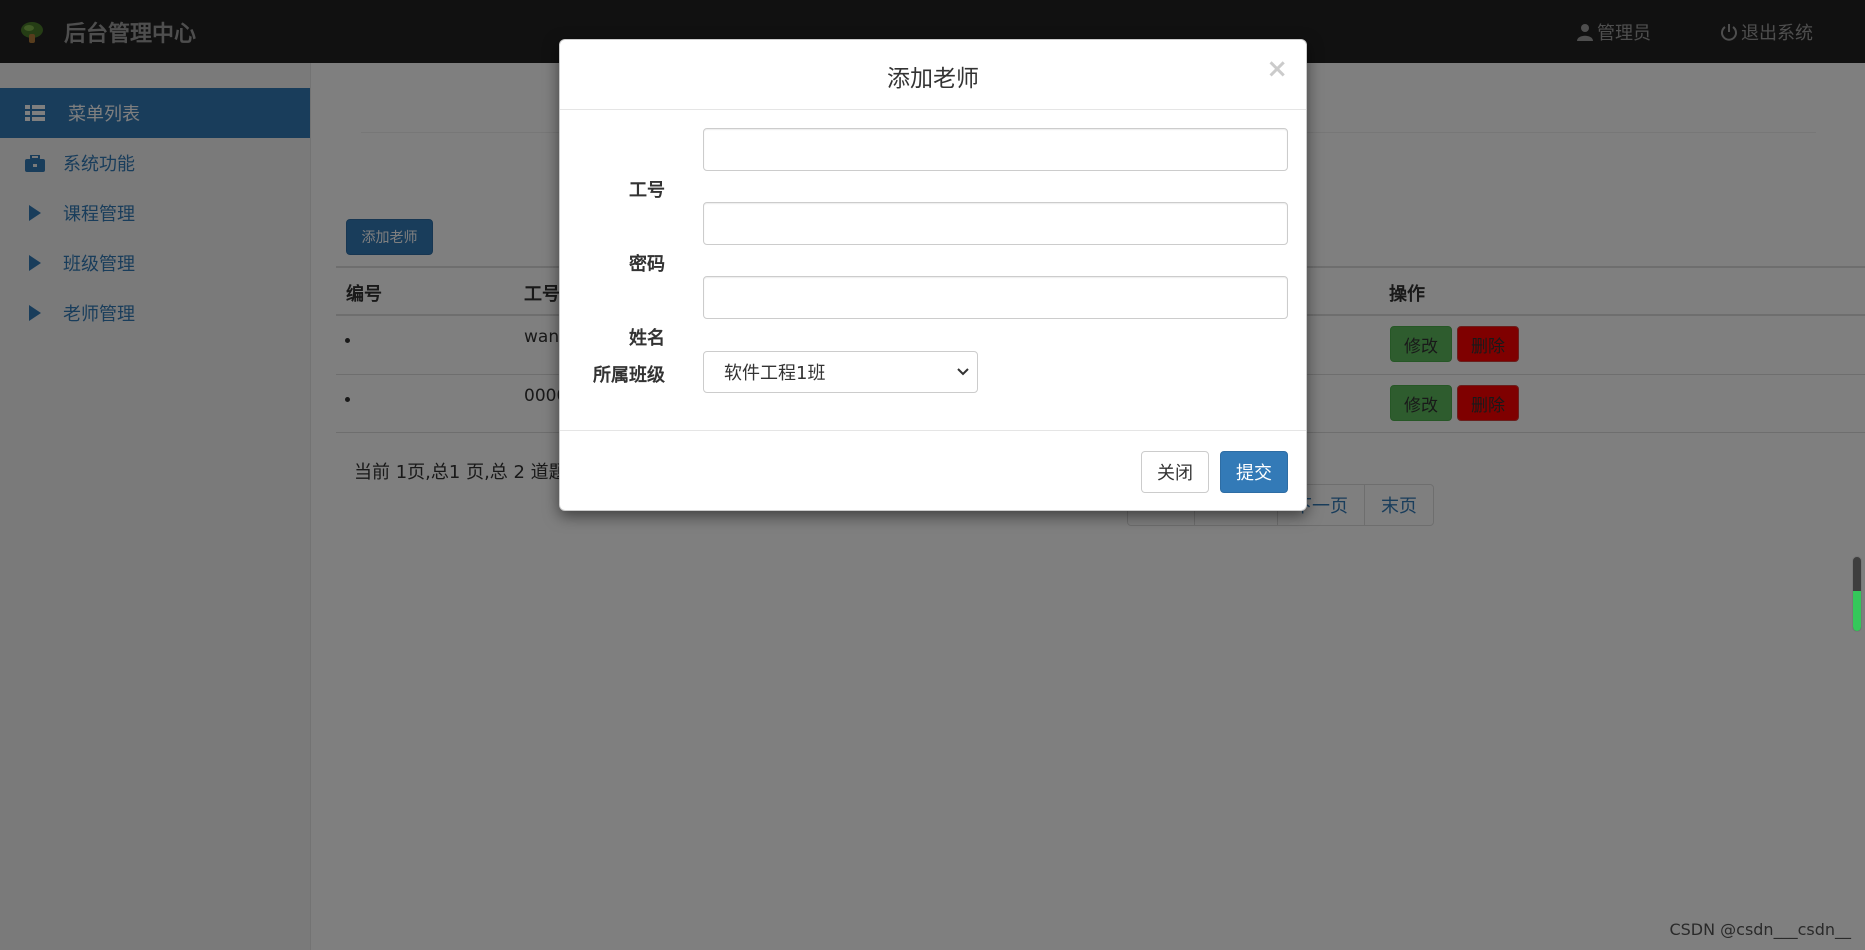 Image resolution: width=1865 pixels, height=950 pixels. I want to click on close-icon: ×, so click(1277, 69).